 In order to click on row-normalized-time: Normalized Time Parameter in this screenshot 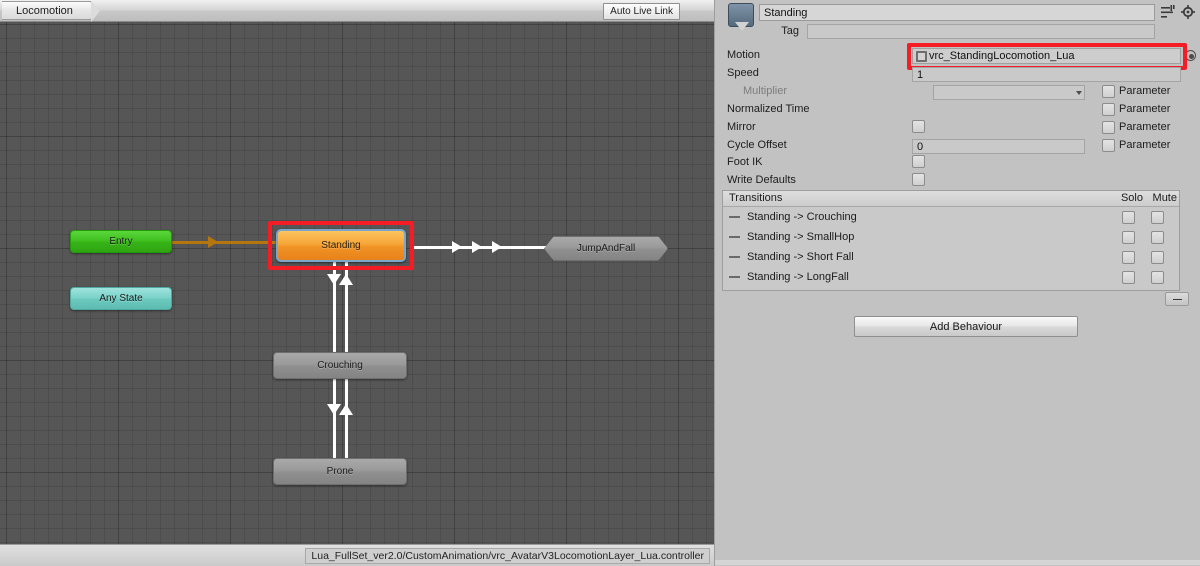, I will do `click(957, 111)`.